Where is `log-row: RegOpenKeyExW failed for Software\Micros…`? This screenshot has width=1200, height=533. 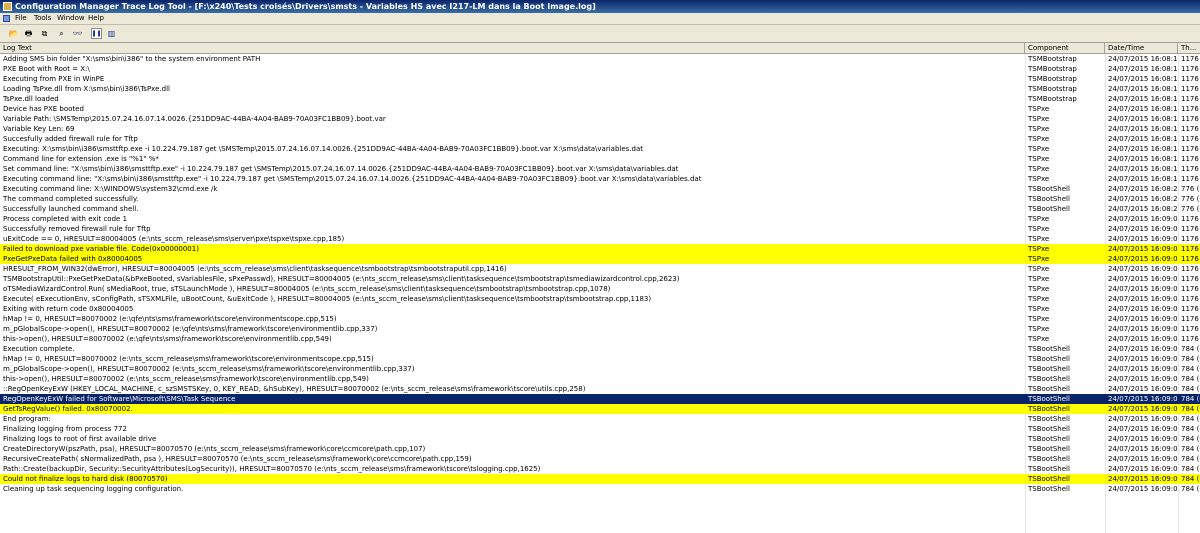
log-row: RegOpenKeyExW failed for Software\Micros… is located at coordinates (600, 399).